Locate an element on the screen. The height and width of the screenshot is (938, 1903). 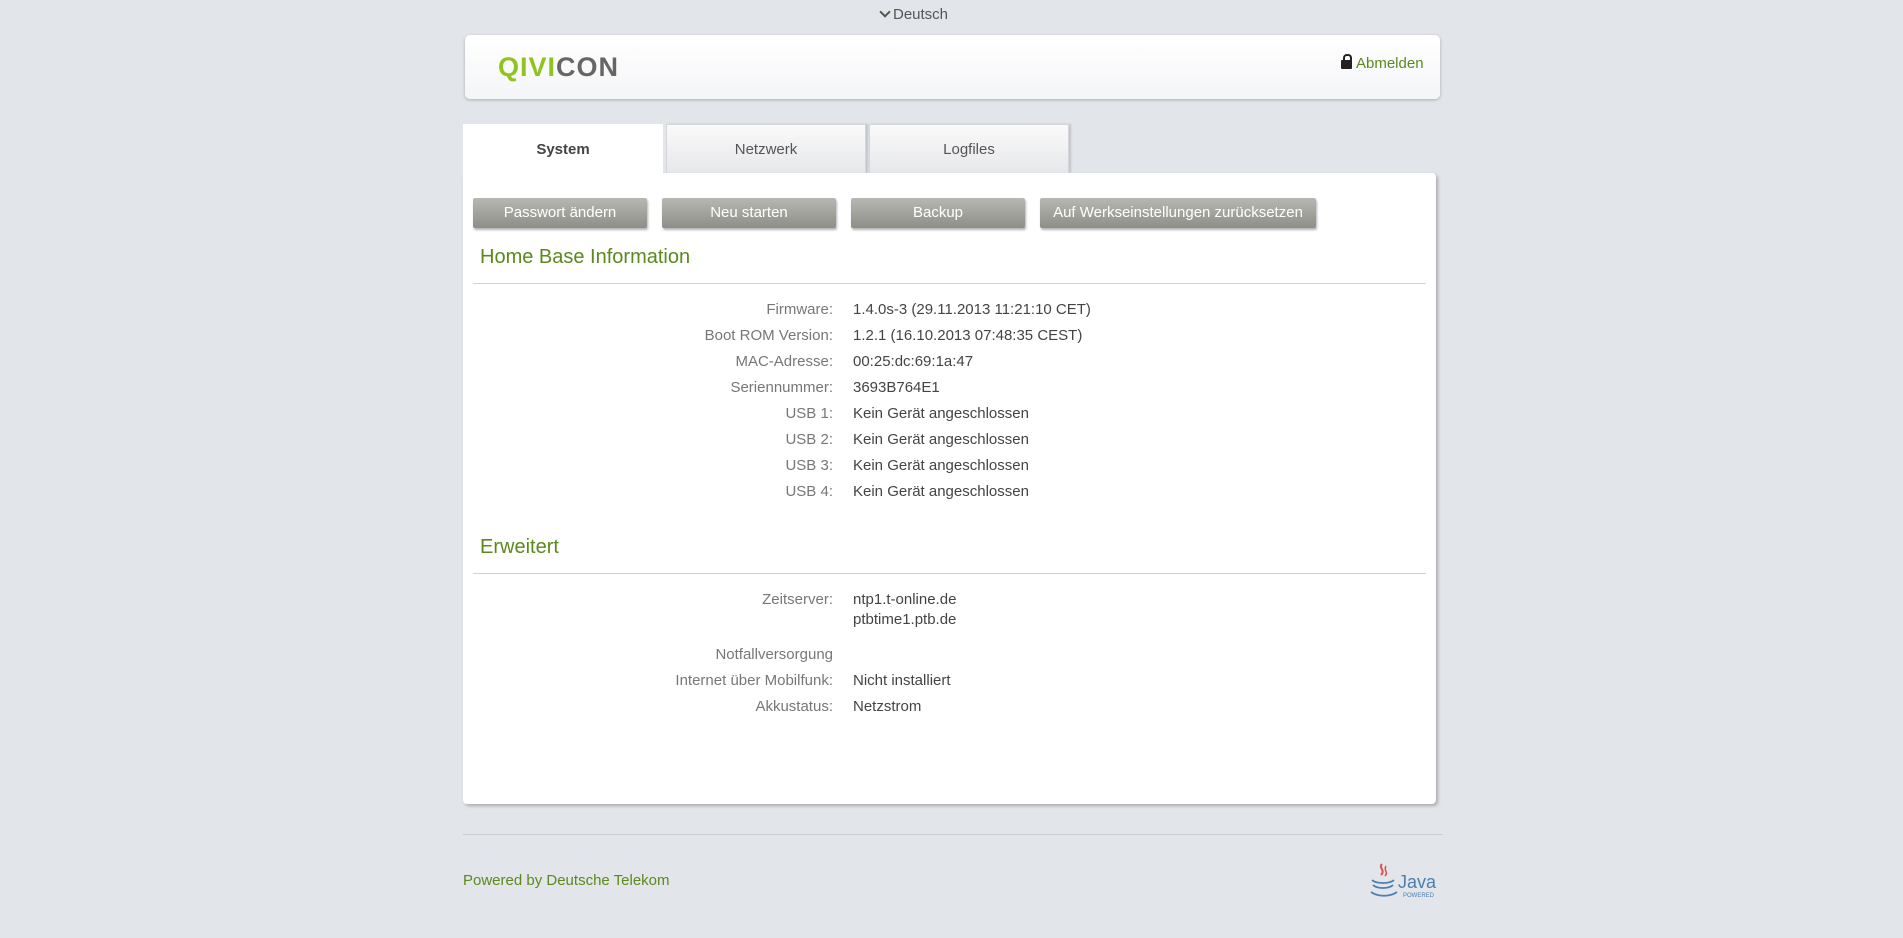
powered-by-text: Powered by Deutsche Telekom is located at coordinates (566, 880).